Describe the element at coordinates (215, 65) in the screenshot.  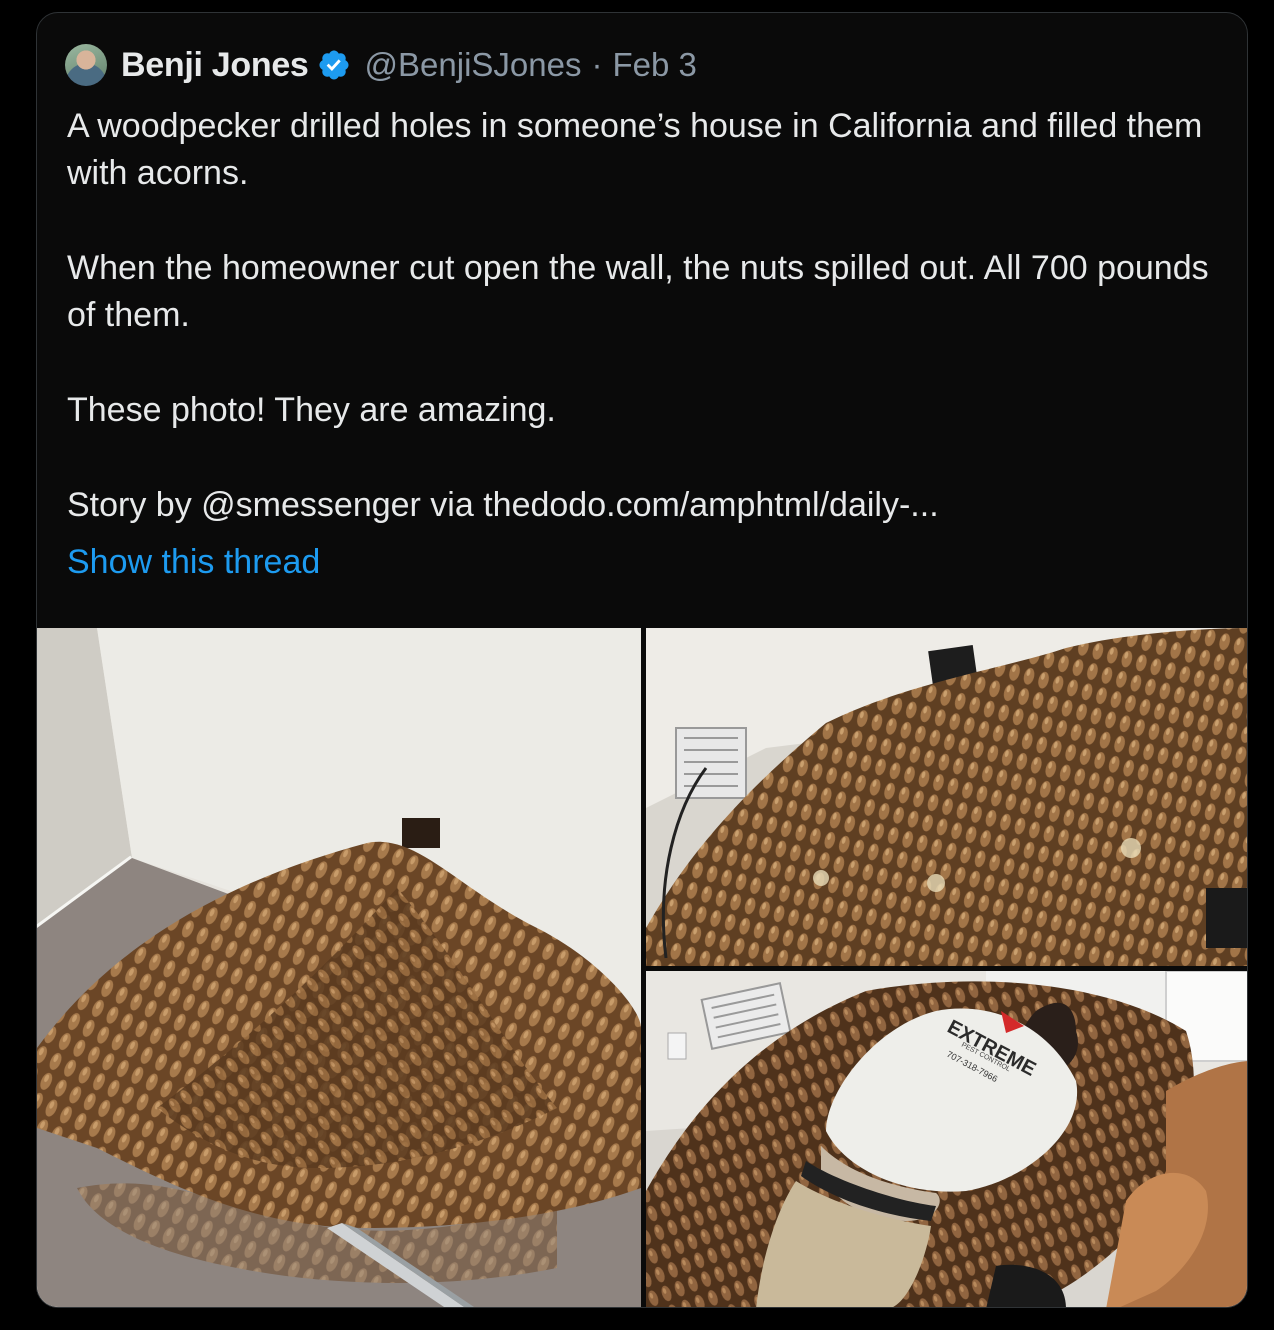
I see `author-name: Benji Jones` at that location.